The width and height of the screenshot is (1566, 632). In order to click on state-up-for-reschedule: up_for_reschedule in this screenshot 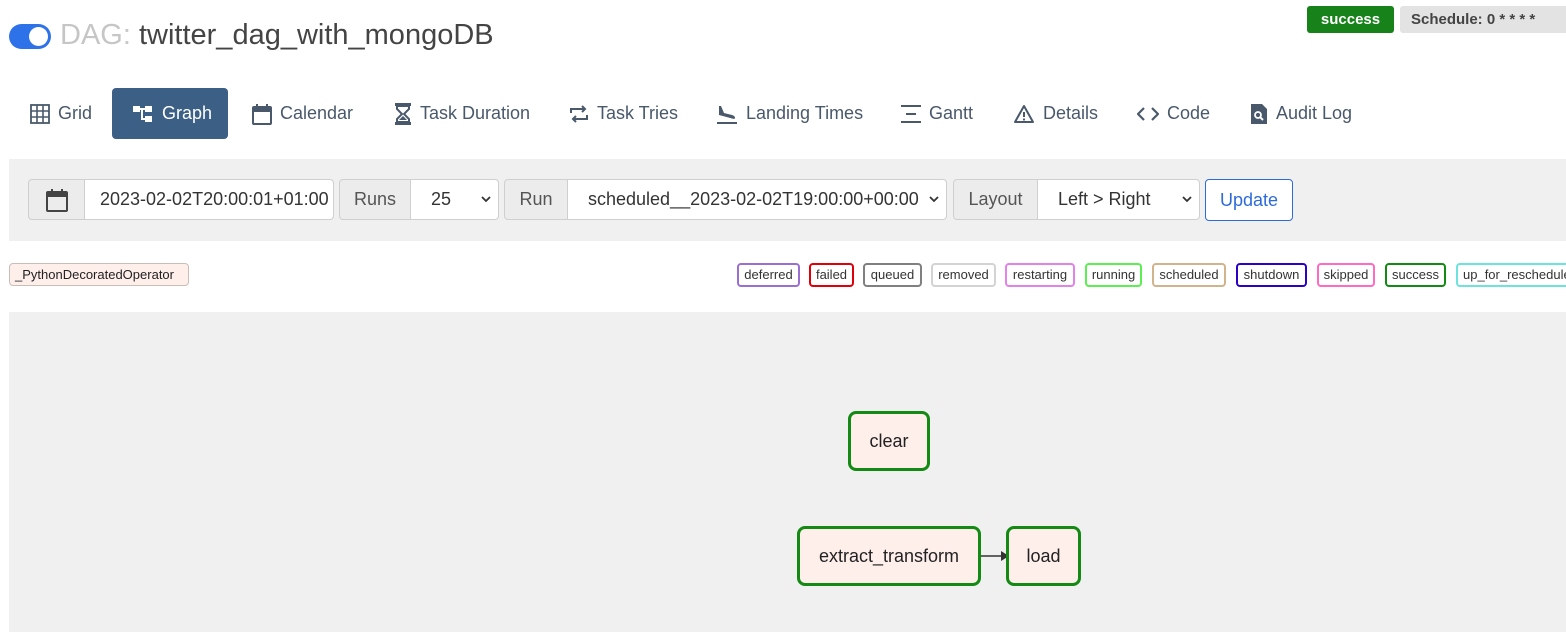, I will do `click(1511, 275)`.